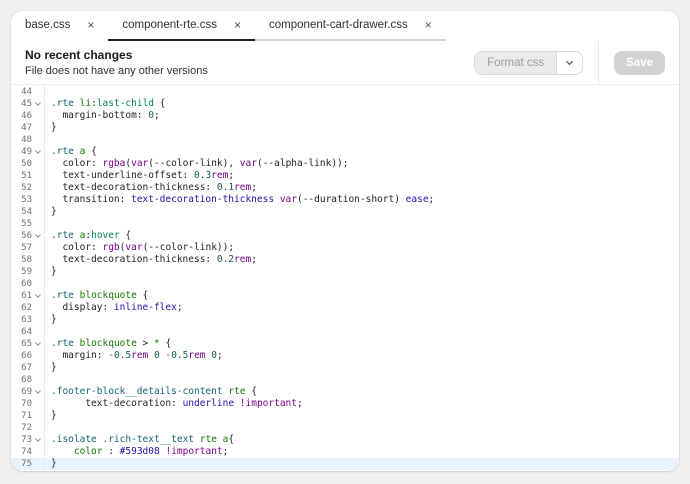 The image size is (690, 484). What do you see at coordinates (345, 416) in the screenshot?
I see `code-line: 71}` at bounding box center [345, 416].